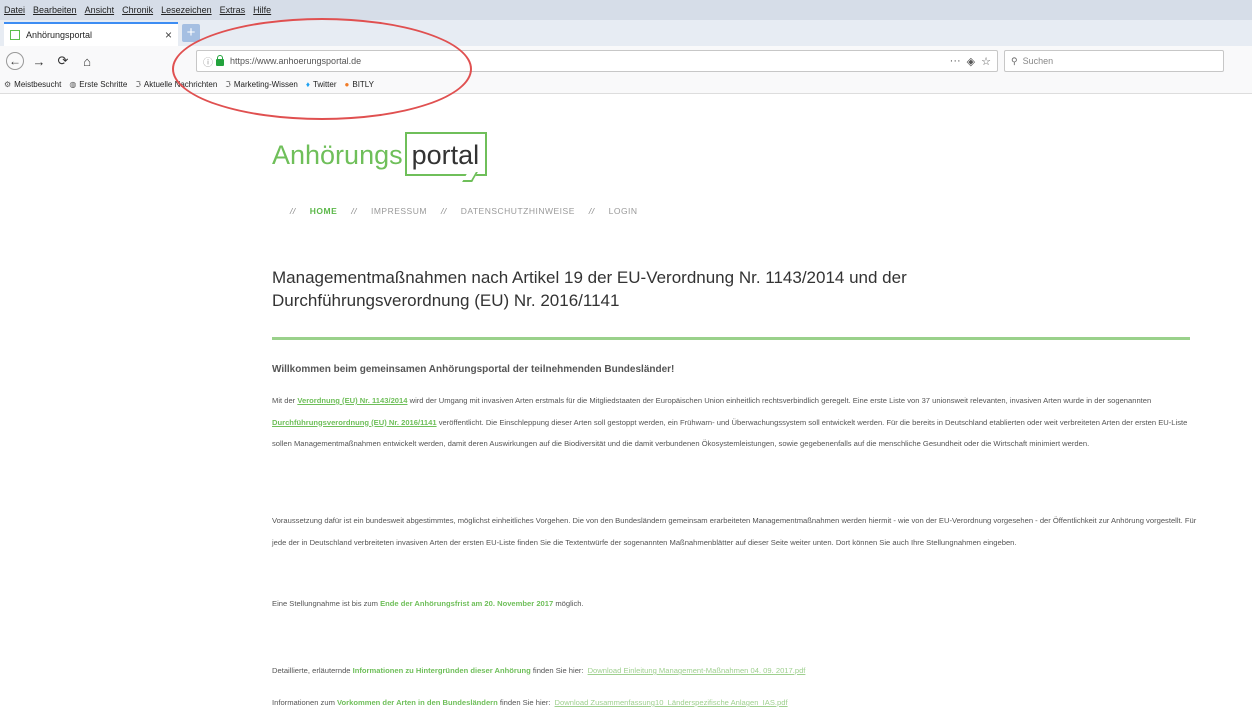 The image size is (1252, 718). What do you see at coordinates (587, 61) in the screenshot?
I see `url-text: https://www.anhoerungsportal.de` at bounding box center [587, 61].